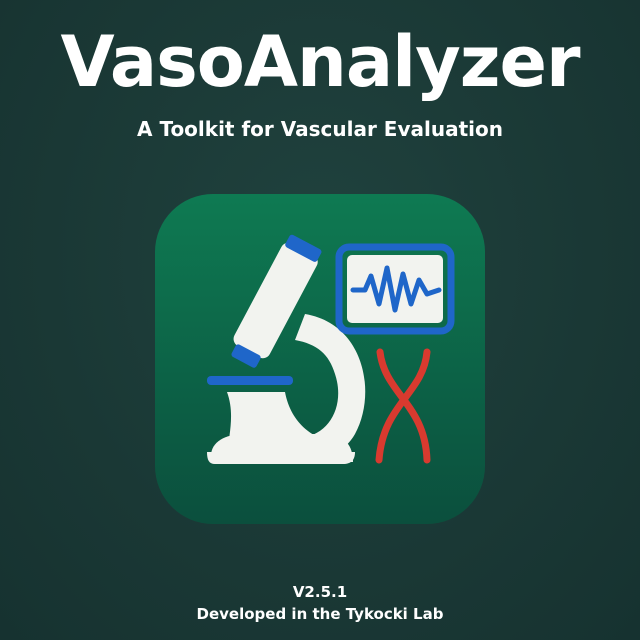 The height and width of the screenshot is (640, 640). Describe the element at coordinates (320, 592) in the screenshot. I see `version-label: V2.5.1` at that location.